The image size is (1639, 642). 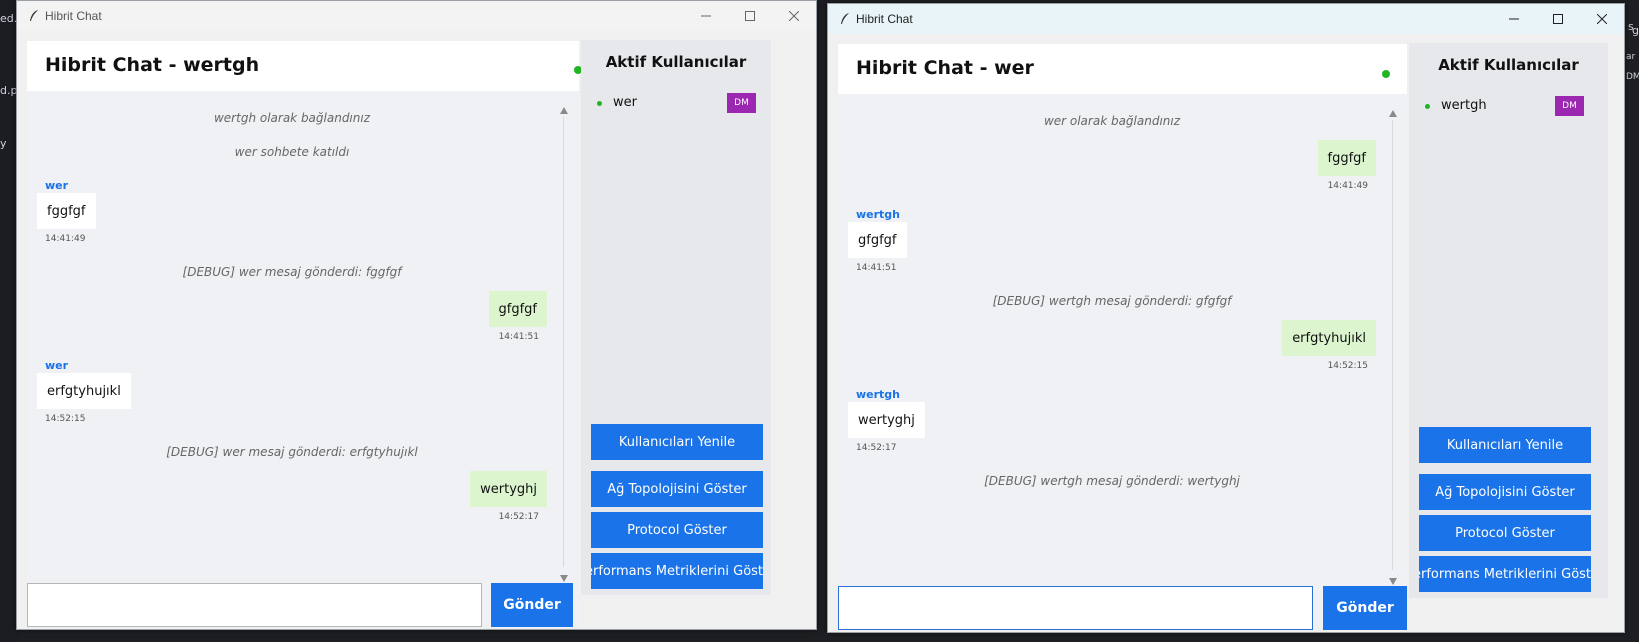 What do you see at coordinates (508, 489) in the screenshot?
I see `outgoing-message: wertyghj` at bounding box center [508, 489].